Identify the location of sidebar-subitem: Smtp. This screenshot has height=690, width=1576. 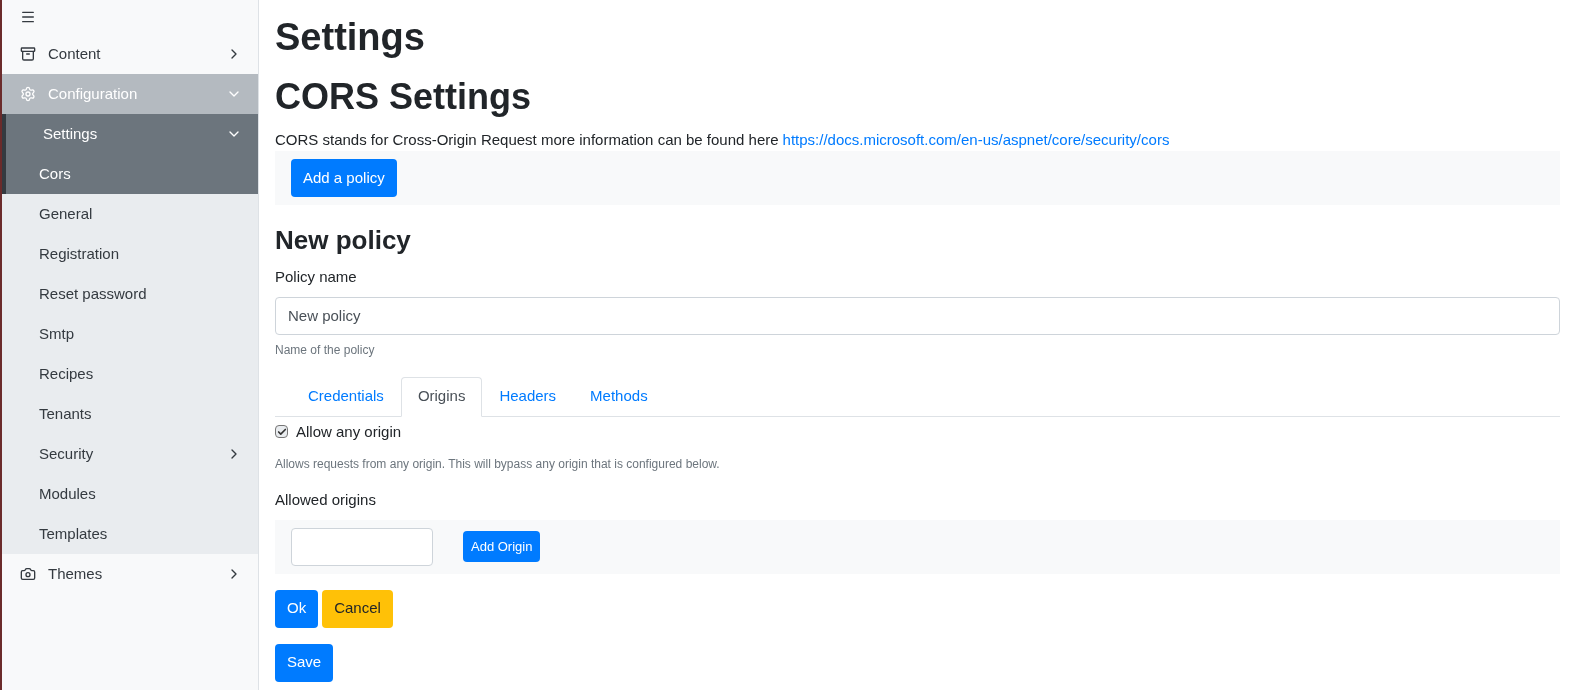
(130, 334).